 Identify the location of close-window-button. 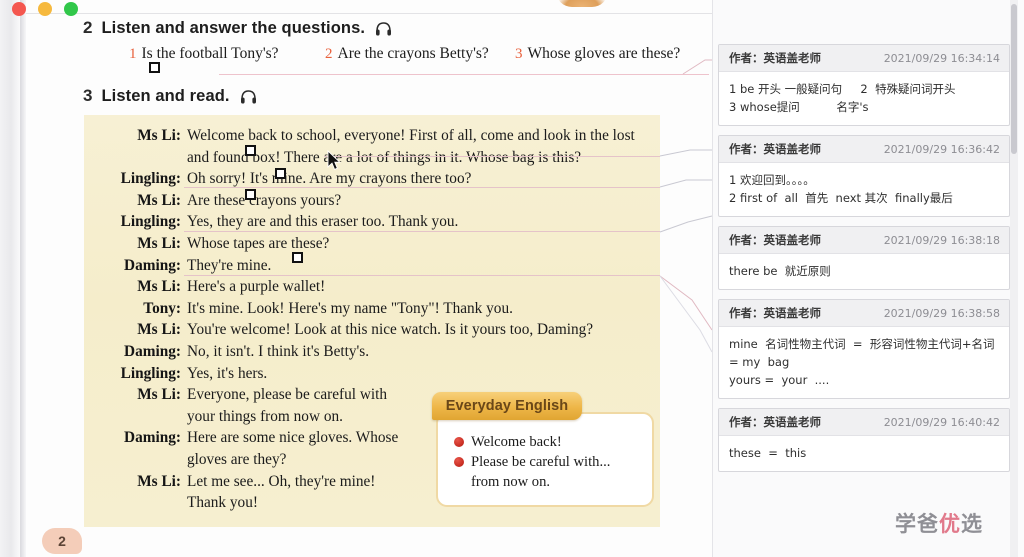
(19, 9).